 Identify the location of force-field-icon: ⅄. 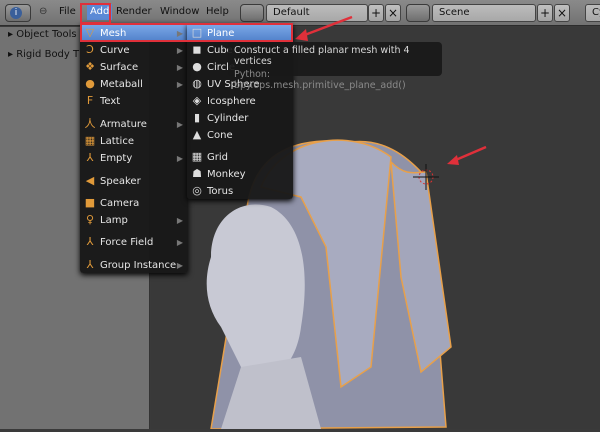
(90, 241).